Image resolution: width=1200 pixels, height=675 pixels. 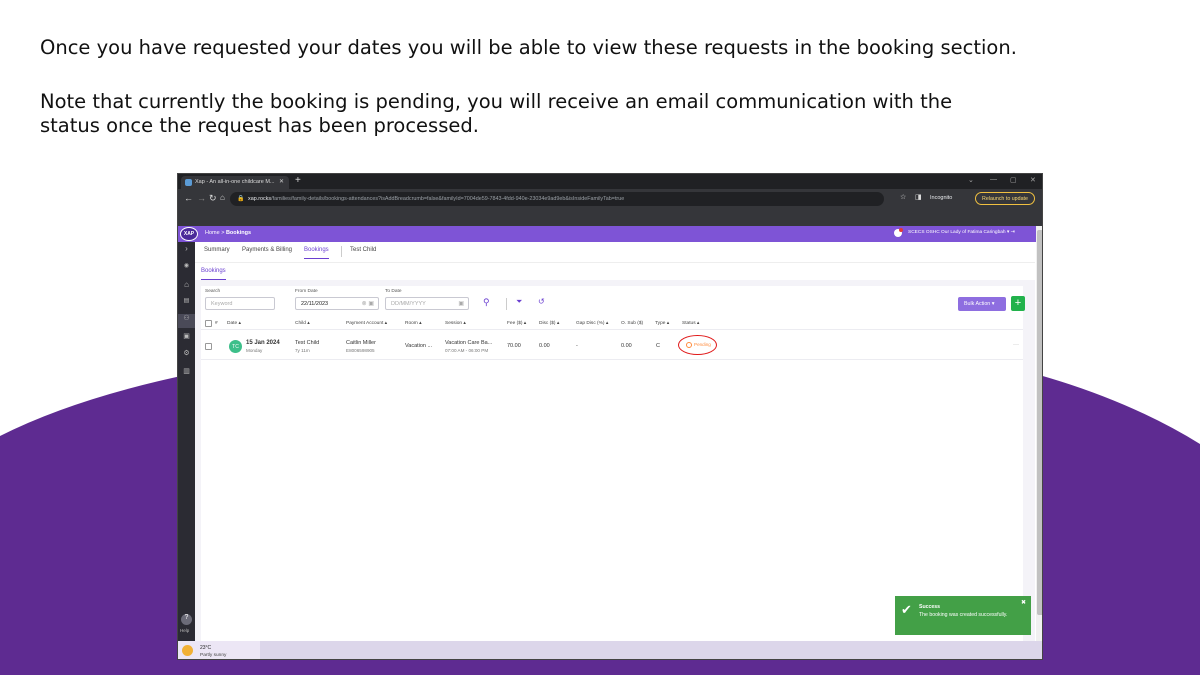 I want to click on col-hash: #, so click(x=216, y=323).